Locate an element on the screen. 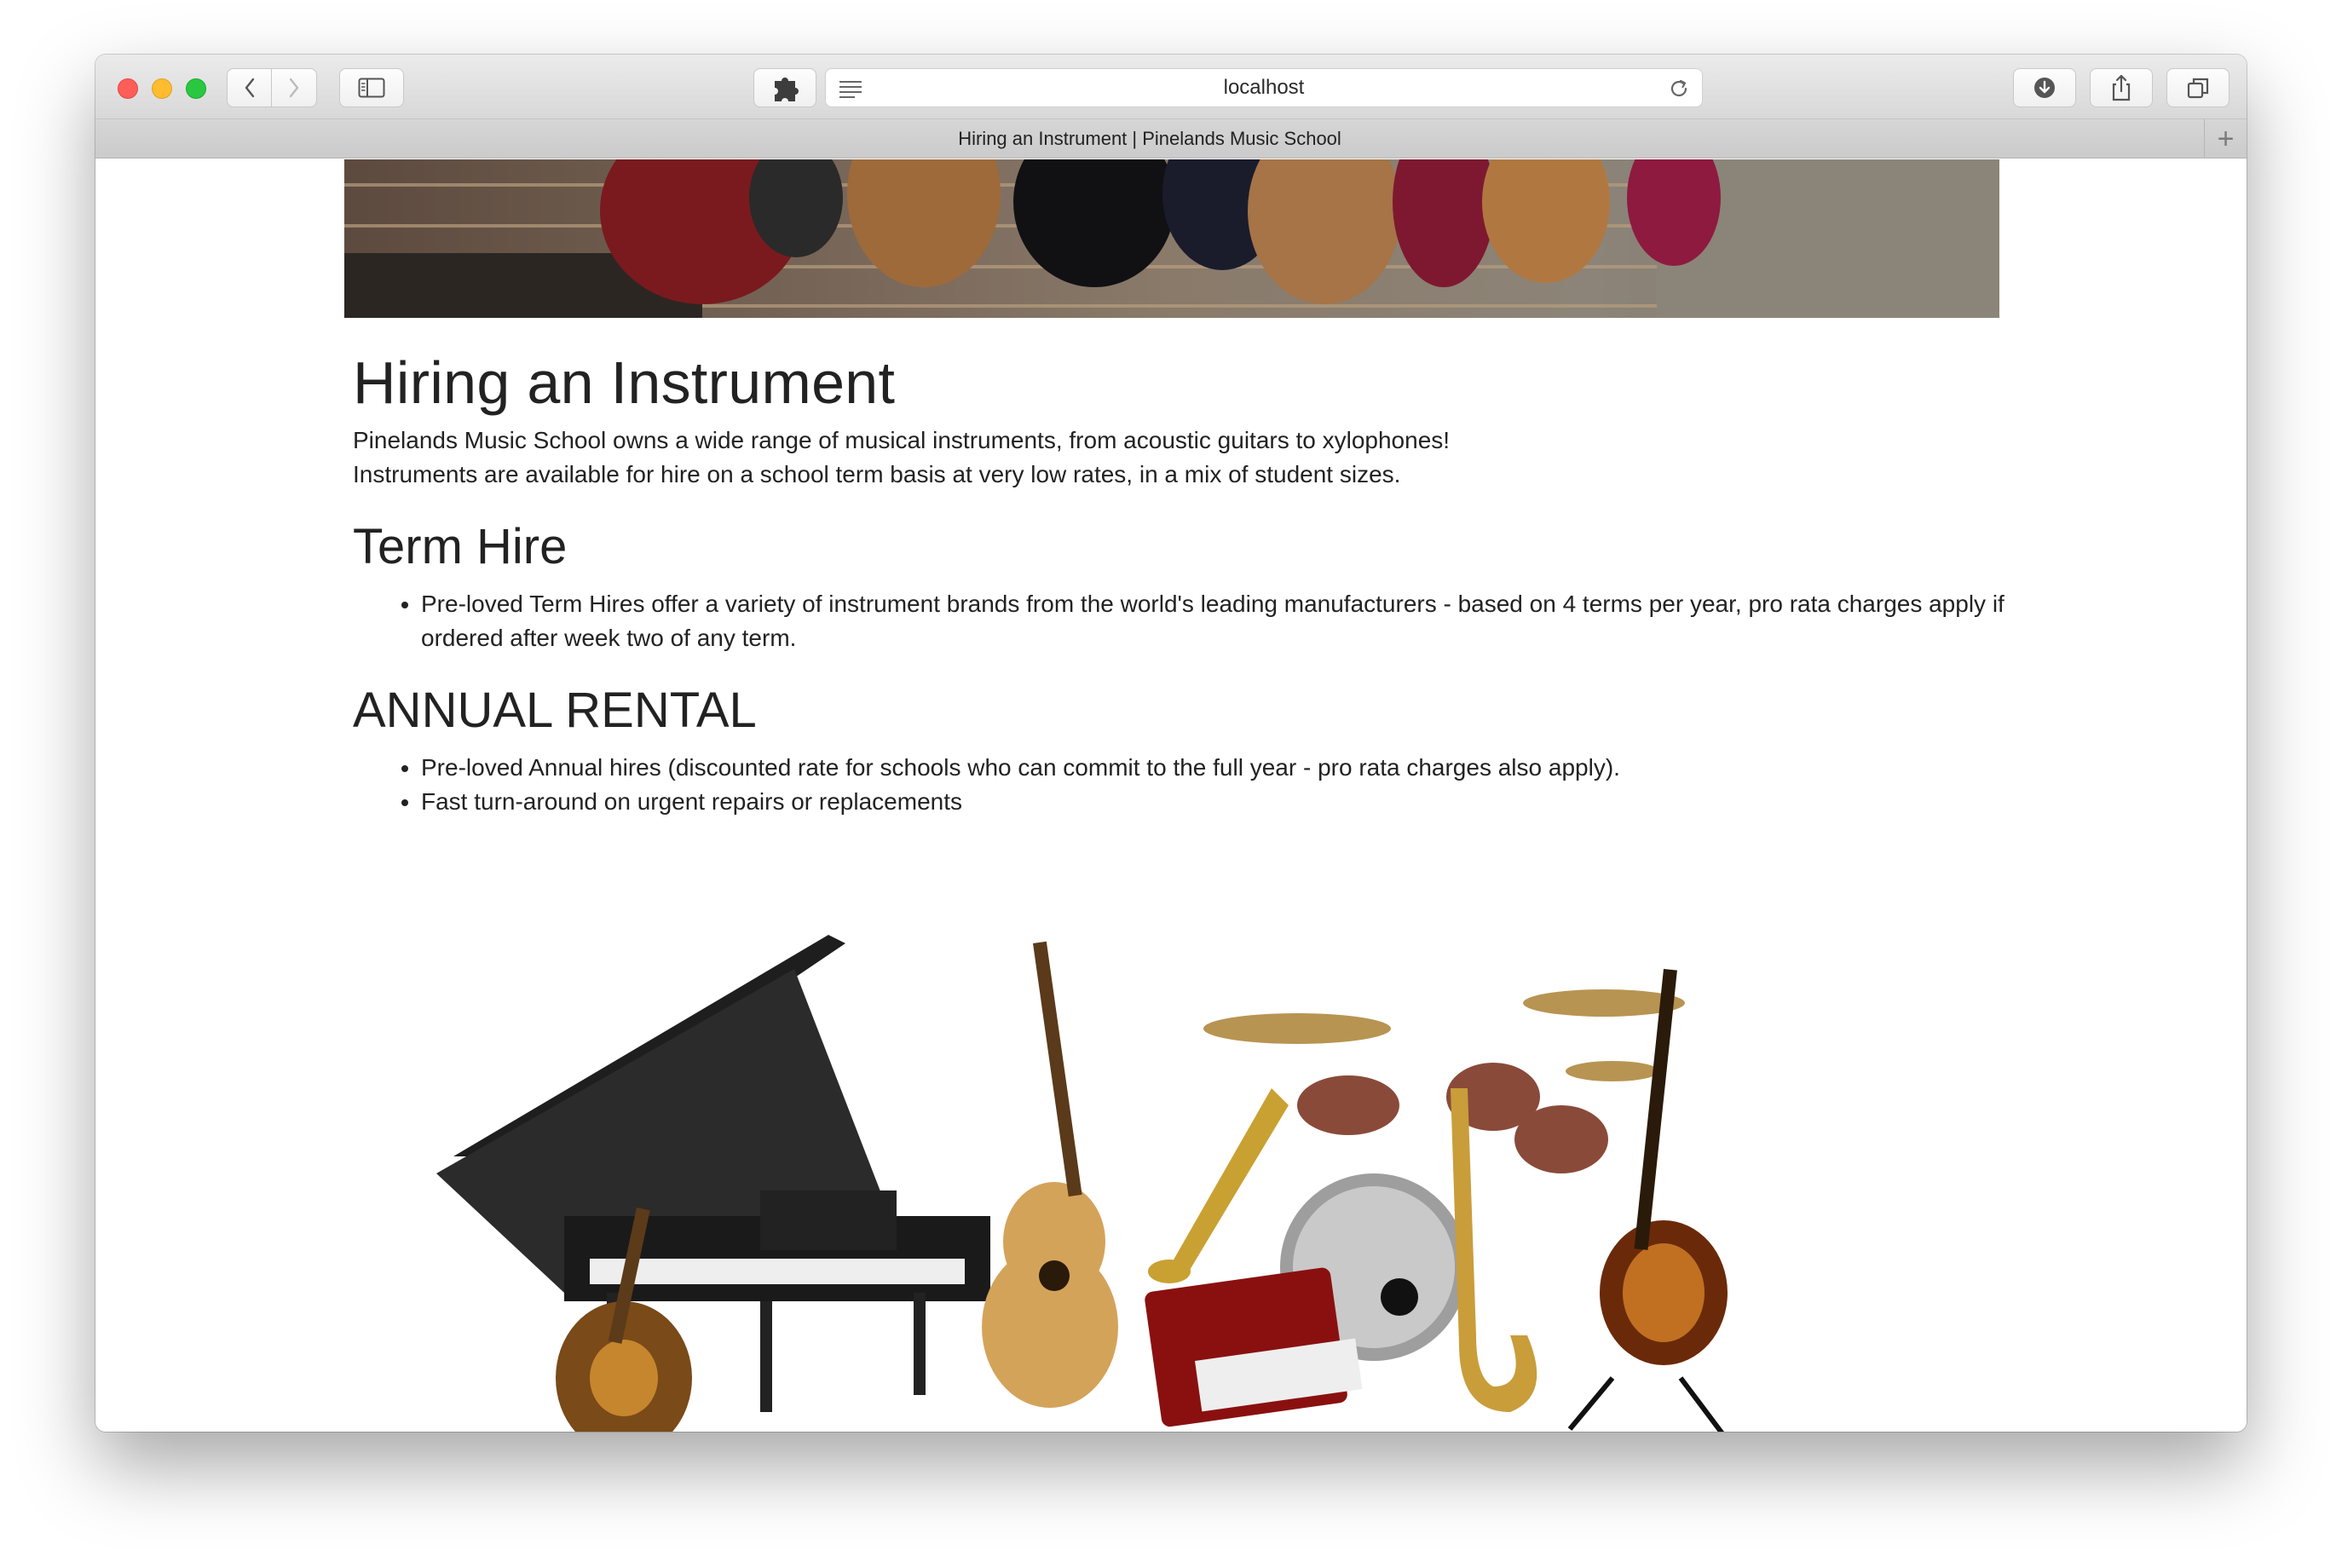  url-text: localhost is located at coordinates (1264, 88).